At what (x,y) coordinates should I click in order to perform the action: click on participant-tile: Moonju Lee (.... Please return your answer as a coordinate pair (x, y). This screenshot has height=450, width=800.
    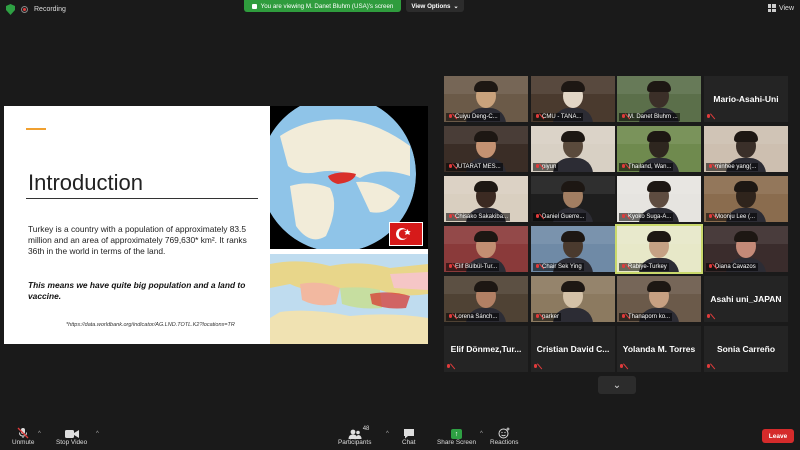
    Looking at the image, I should click on (746, 199).